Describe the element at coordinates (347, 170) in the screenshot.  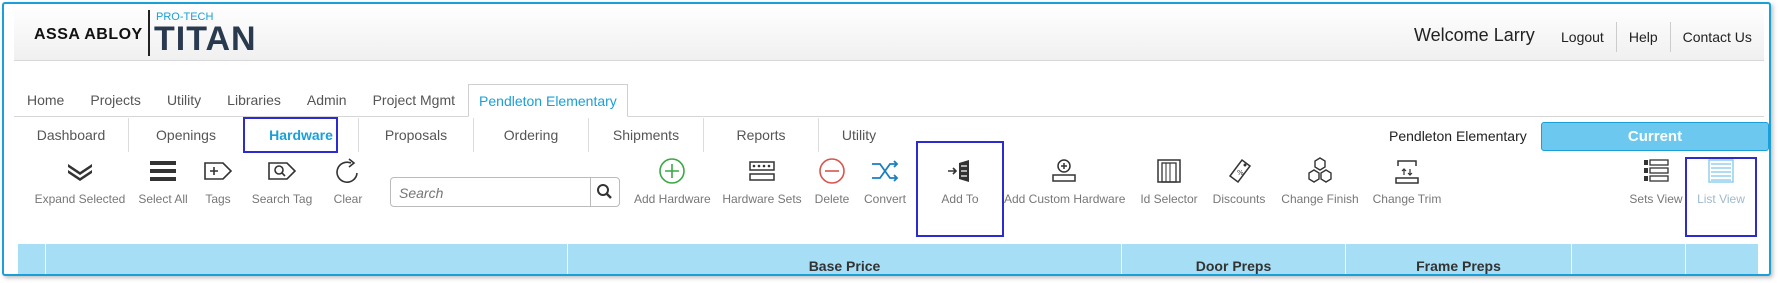
I see `refresh-icon` at that location.